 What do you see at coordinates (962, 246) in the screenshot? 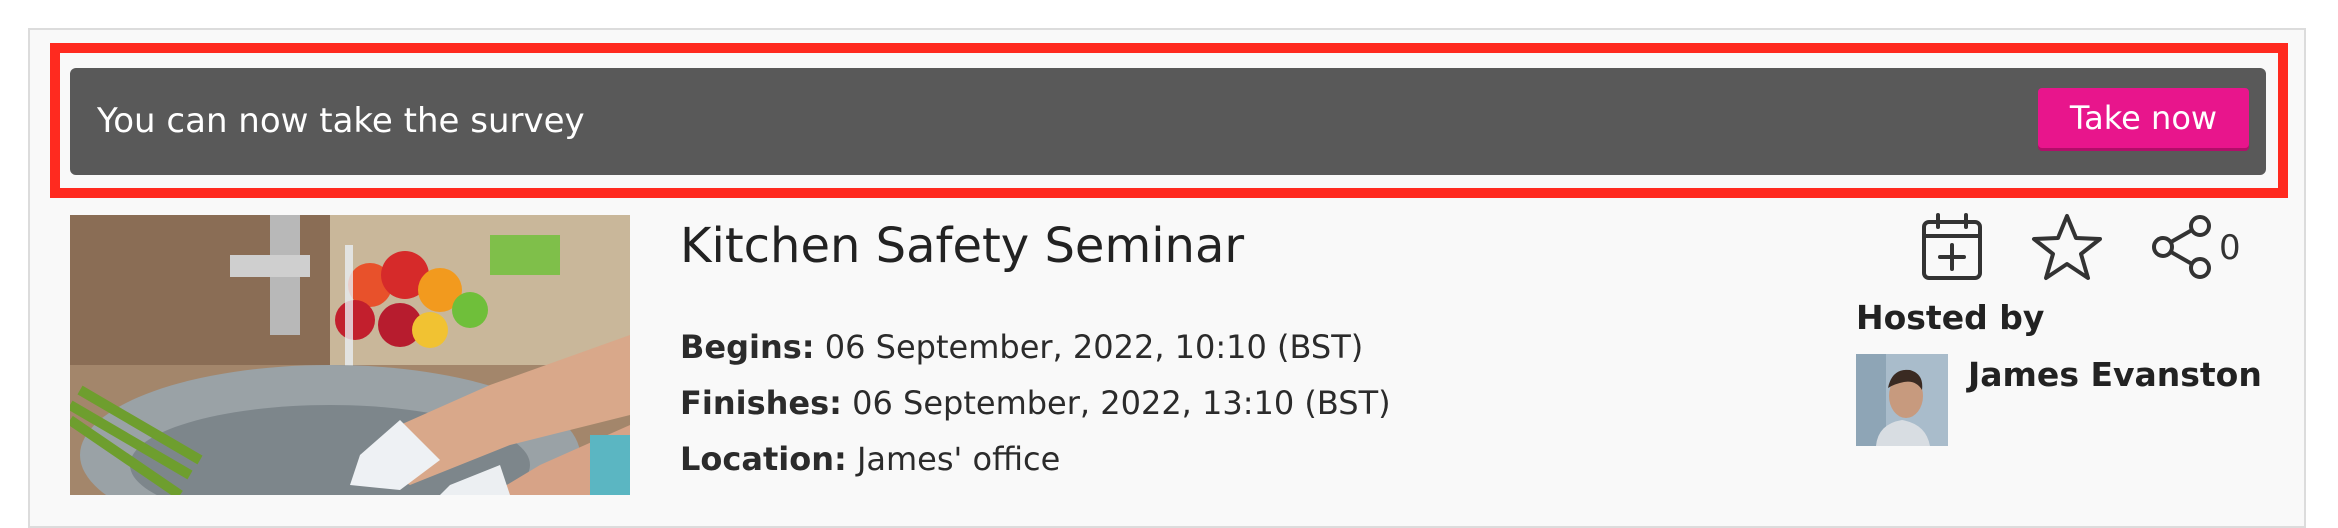
I see `event-title: Kitchen Safety Seminar` at bounding box center [962, 246].